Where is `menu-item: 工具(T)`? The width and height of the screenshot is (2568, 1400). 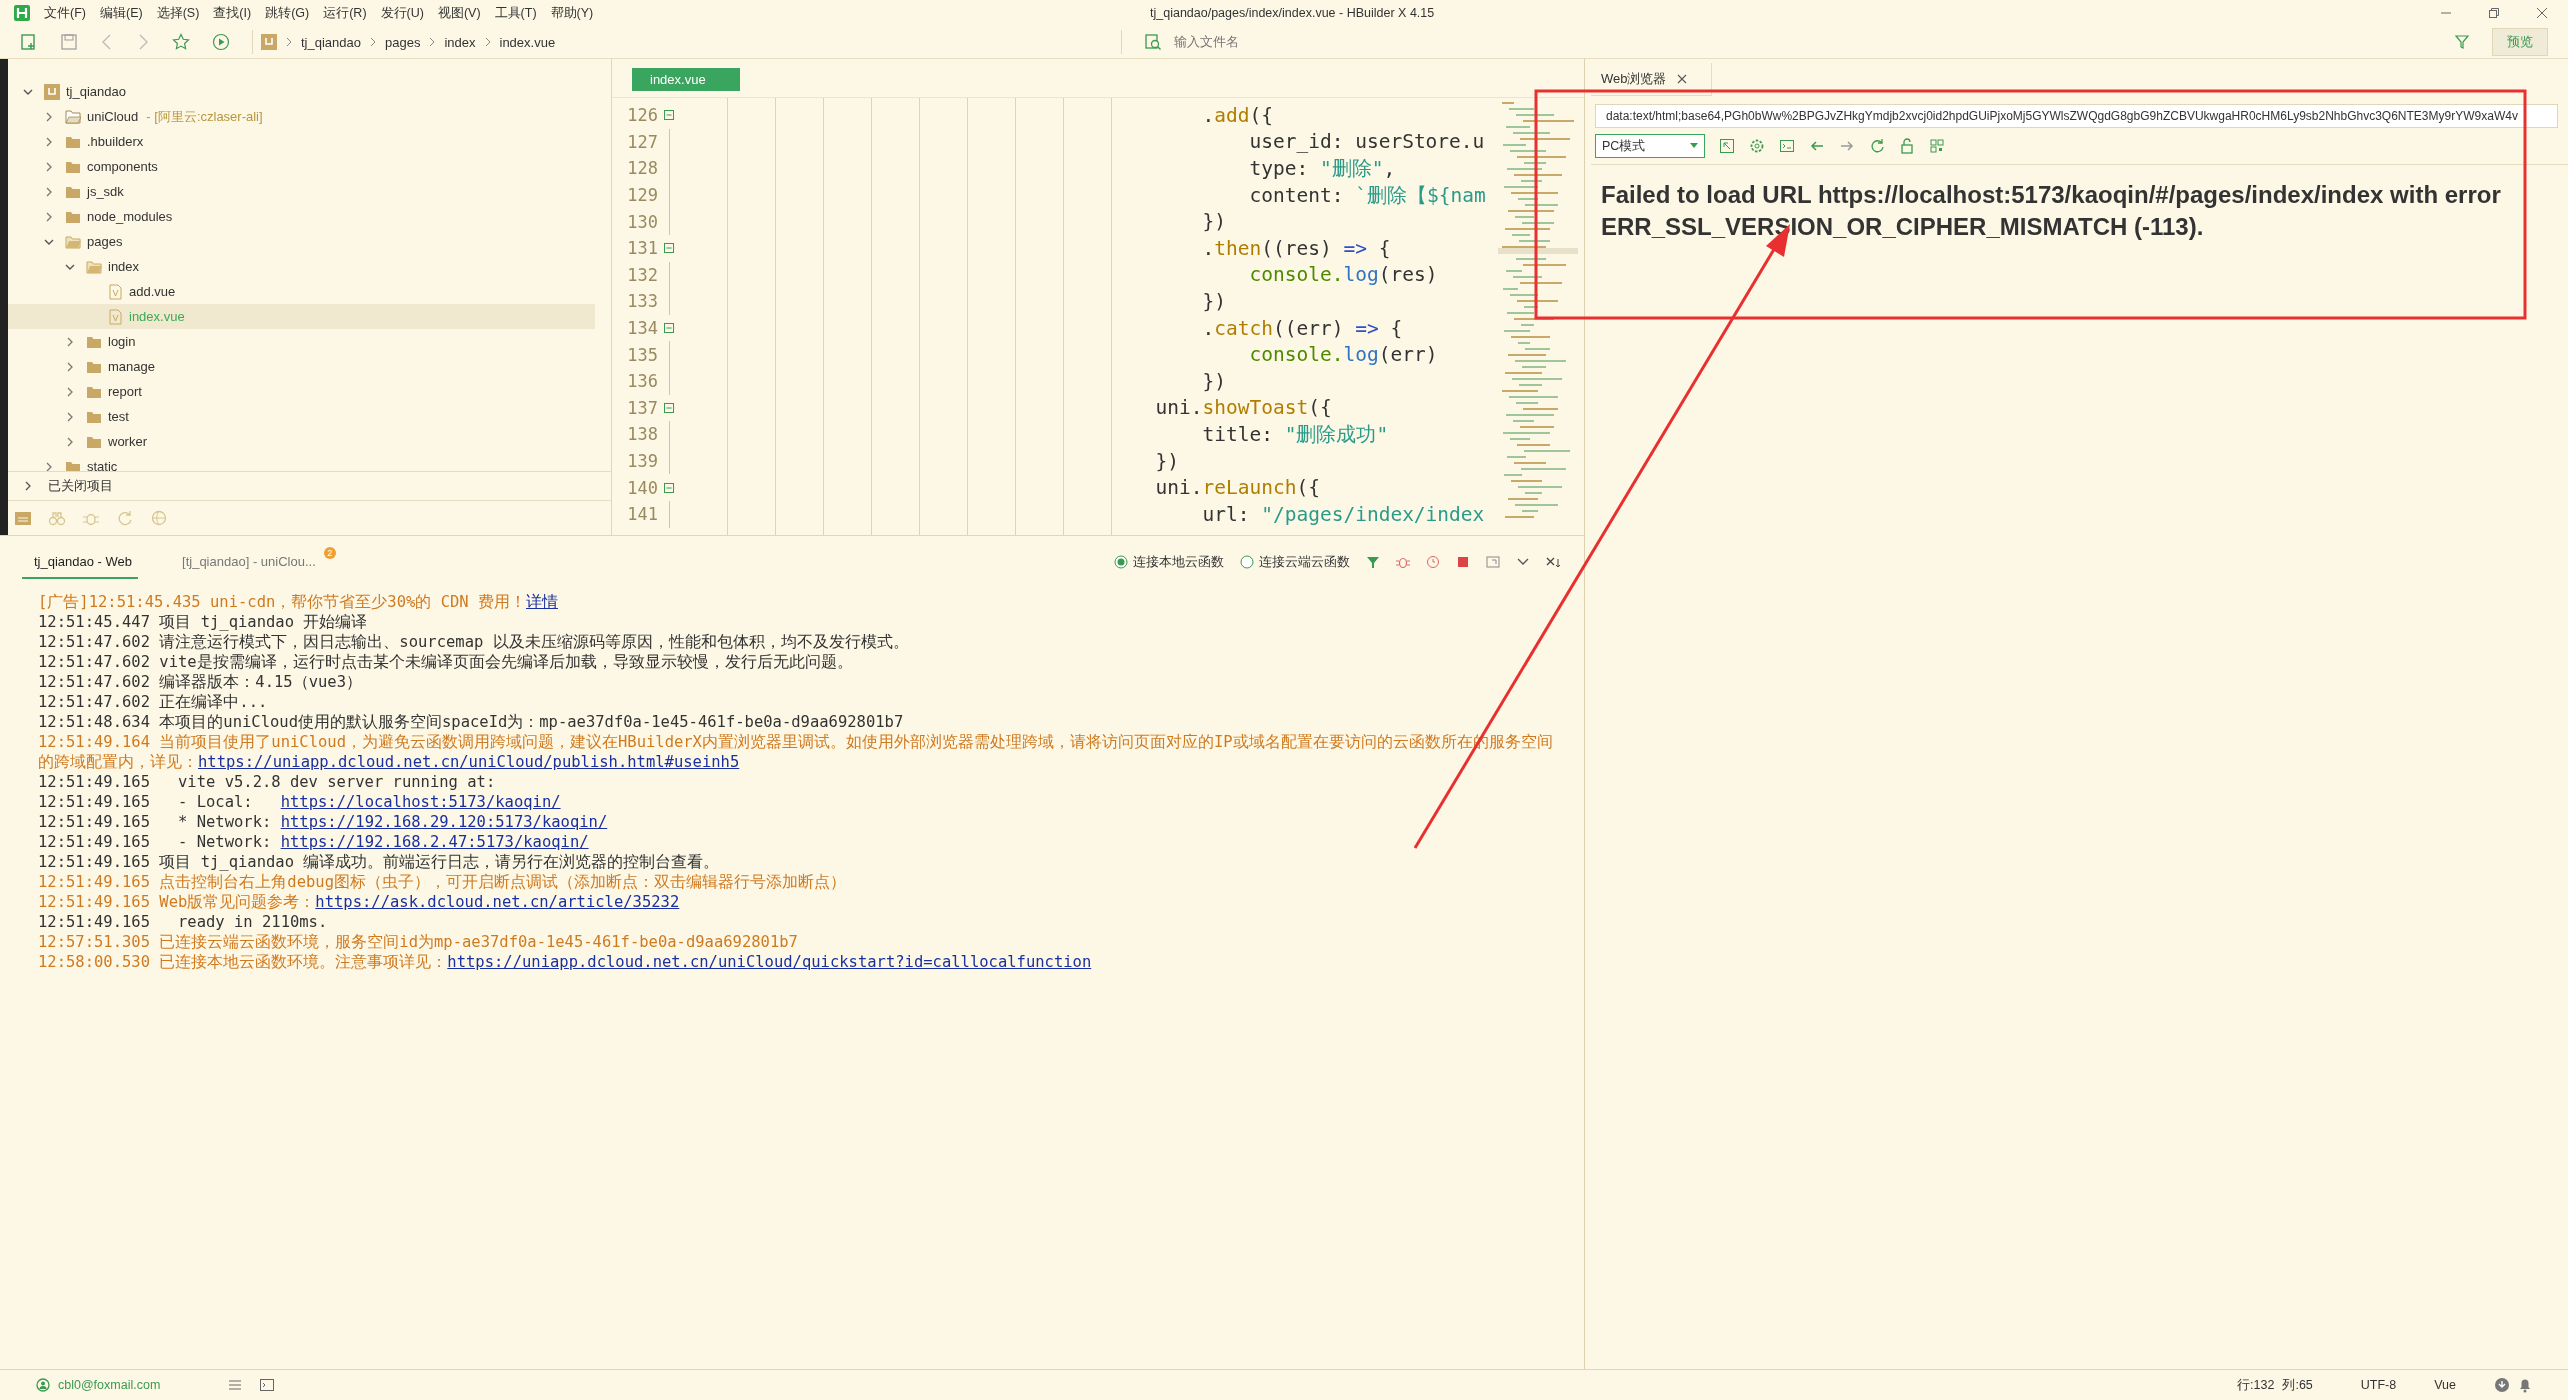
menu-item: 工具(T) is located at coordinates (515, 13).